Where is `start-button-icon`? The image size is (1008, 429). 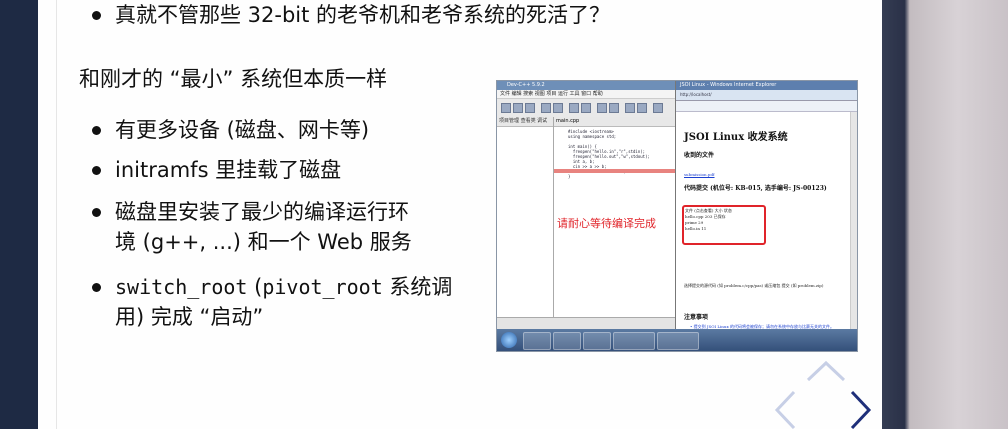 start-button-icon is located at coordinates (509, 340).